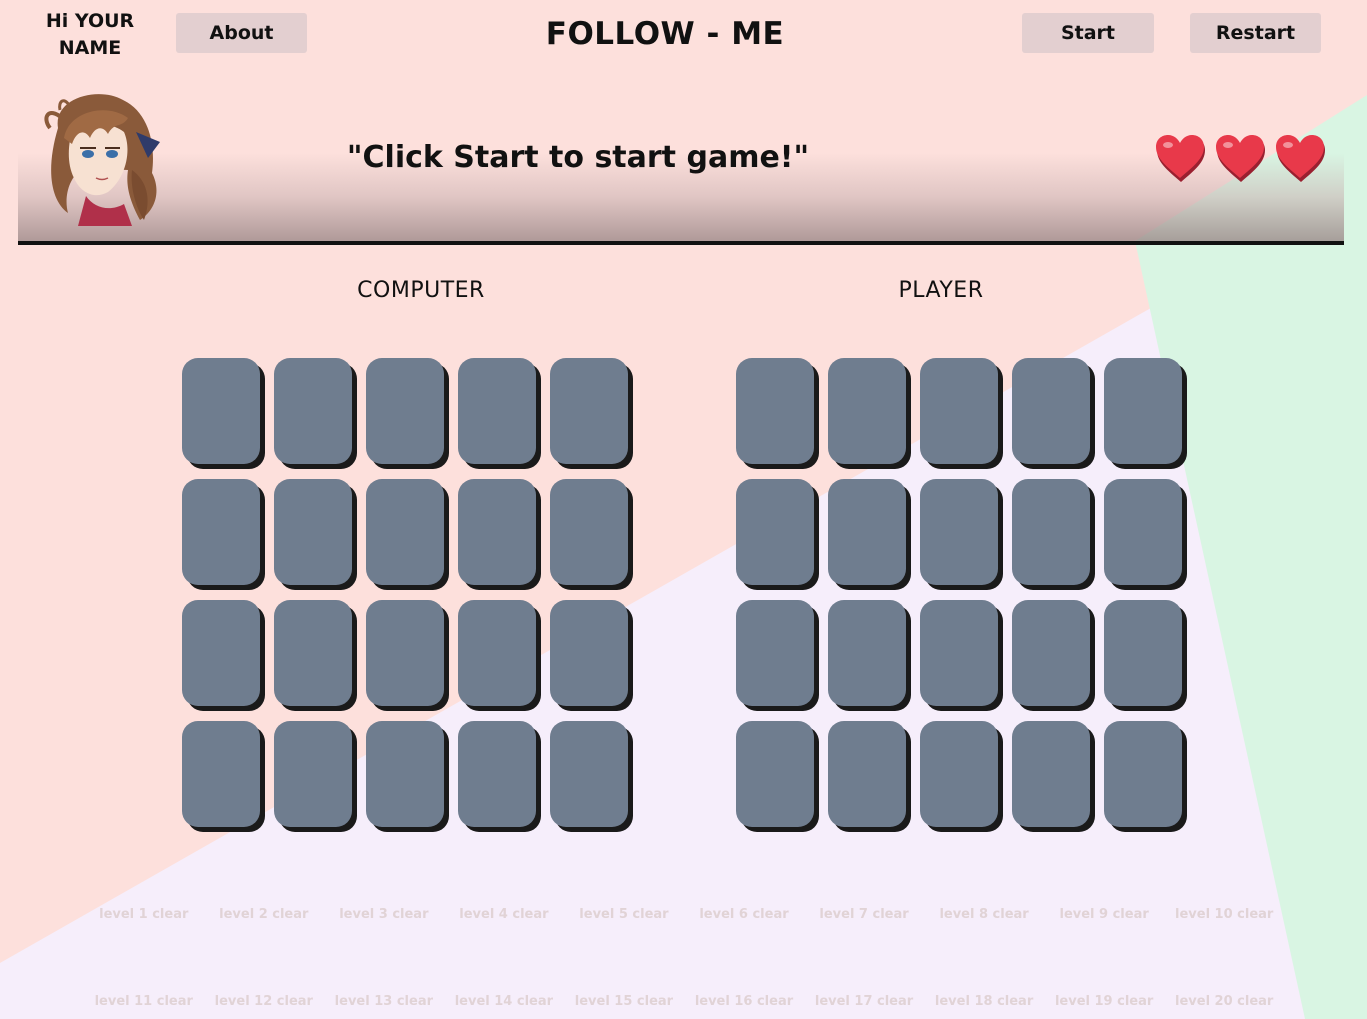  What do you see at coordinates (624, 1001) in the screenshot?
I see `level-status-label: level 15 clear` at bounding box center [624, 1001].